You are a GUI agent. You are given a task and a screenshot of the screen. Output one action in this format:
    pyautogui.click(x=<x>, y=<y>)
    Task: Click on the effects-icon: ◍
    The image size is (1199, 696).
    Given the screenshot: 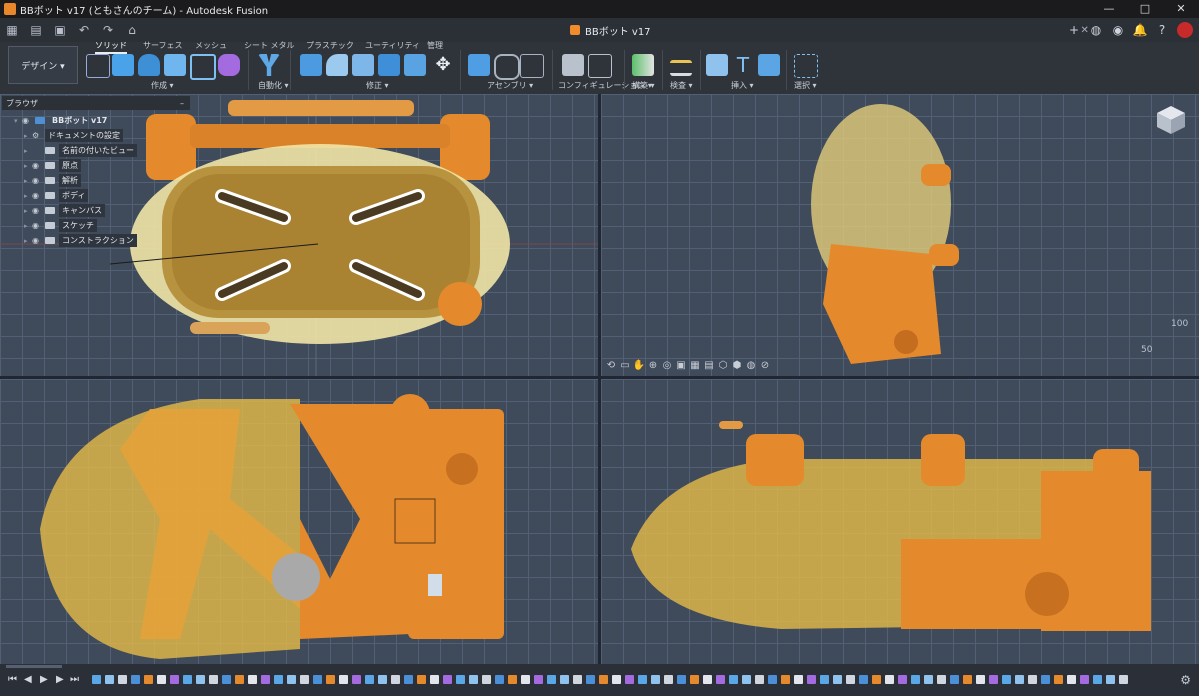 What is the action you would take?
    pyautogui.click(x=751, y=365)
    